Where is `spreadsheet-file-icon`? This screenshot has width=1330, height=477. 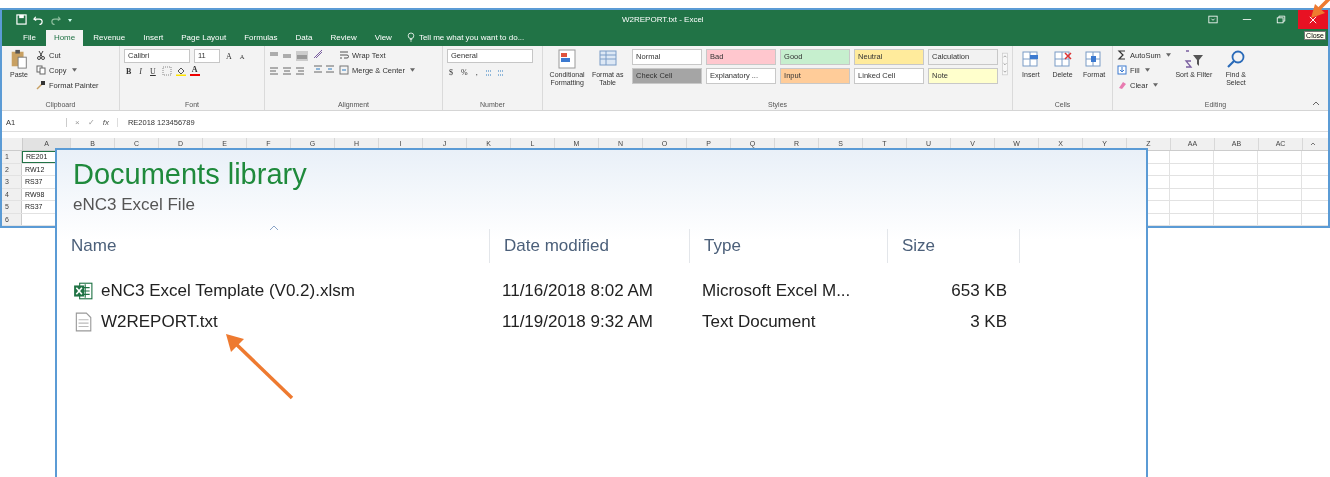
spreadsheet-file-icon is located at coordinates (83, 290).